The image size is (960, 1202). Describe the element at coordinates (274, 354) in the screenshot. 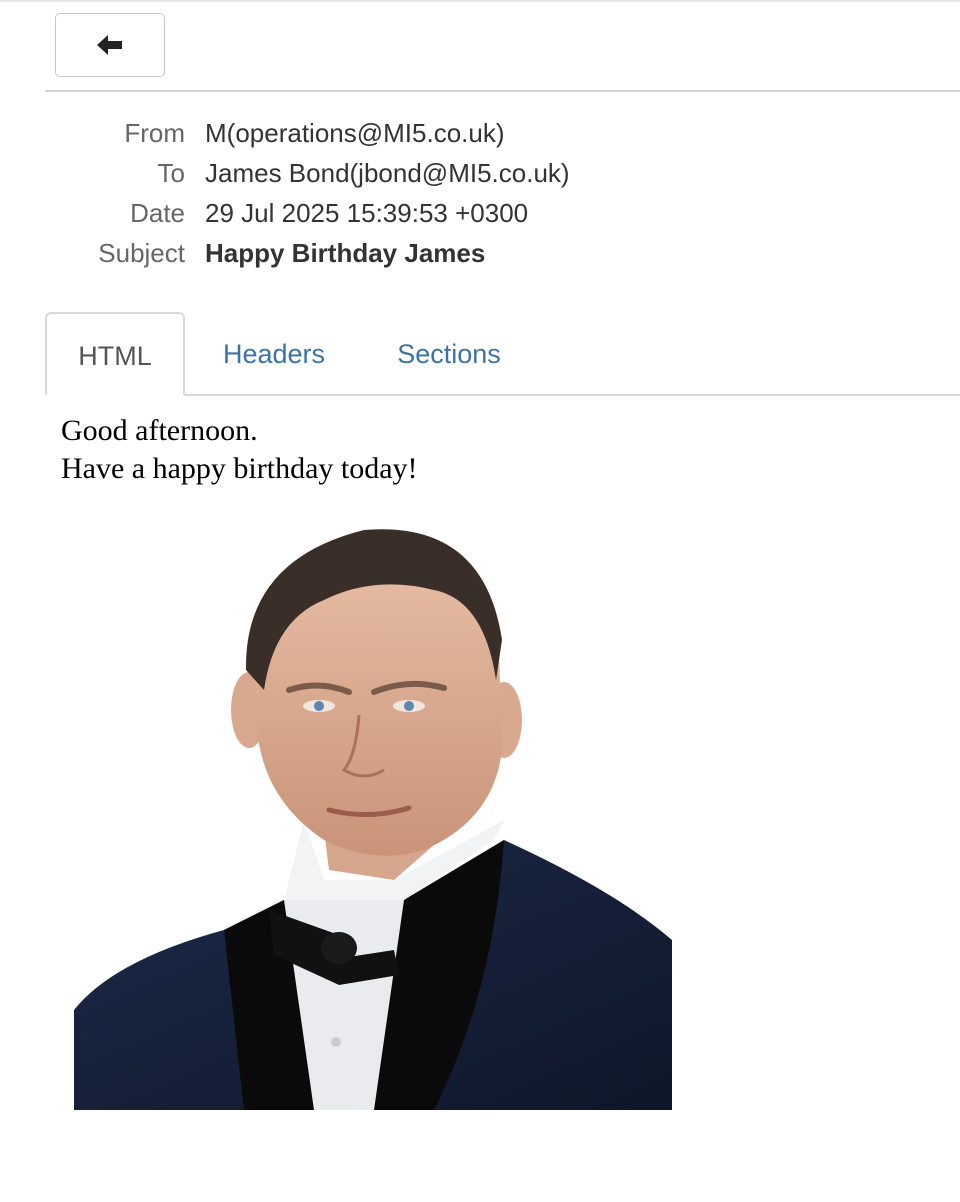

I see `tab-headers: Headers` at that location.